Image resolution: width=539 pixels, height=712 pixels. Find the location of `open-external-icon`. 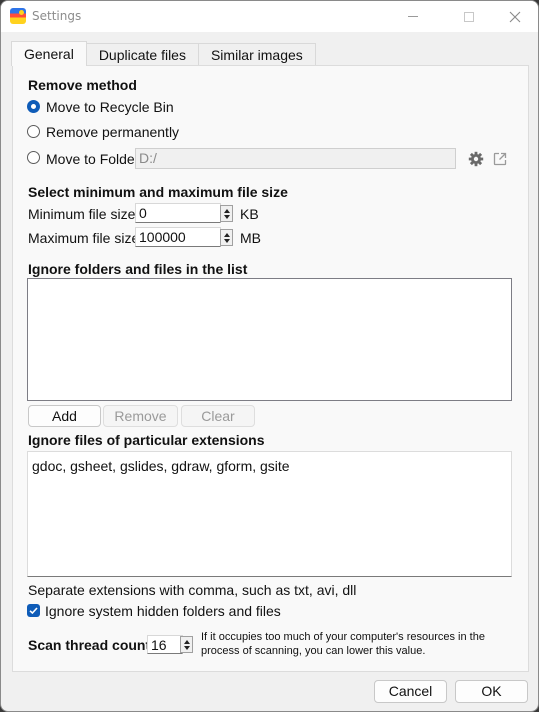

open-external-icon is located at coordinates (500, 159).